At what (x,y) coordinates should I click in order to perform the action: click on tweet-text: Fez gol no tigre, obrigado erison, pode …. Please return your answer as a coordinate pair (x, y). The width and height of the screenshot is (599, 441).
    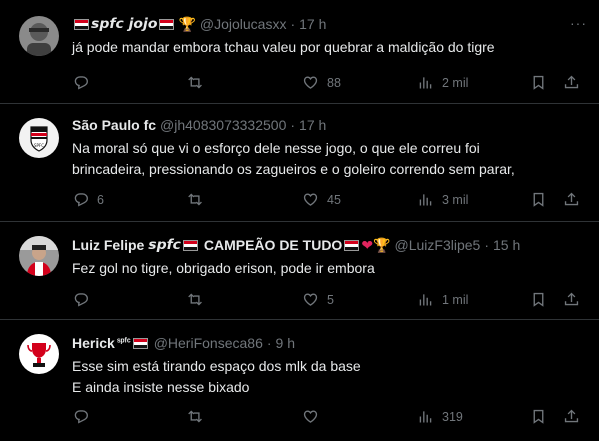
    Looking at the image, I should click on (223, 268).